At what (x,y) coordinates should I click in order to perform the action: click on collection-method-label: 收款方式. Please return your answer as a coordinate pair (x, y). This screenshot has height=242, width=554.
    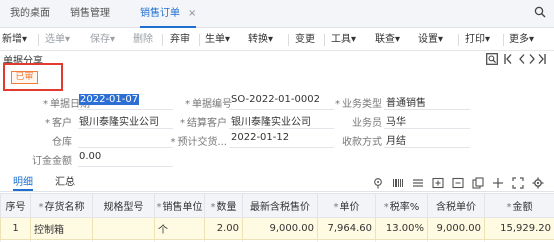
    Looking at the image, I should click on (362, 142).